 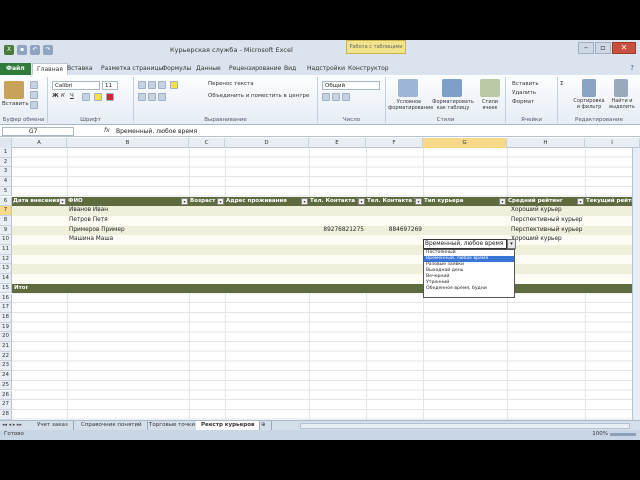 What do you see at coordinates (112, 425) in the screenshot?
I see `sheet-tab-glossary: Справочник понятий` at bounding box center [112, 425].